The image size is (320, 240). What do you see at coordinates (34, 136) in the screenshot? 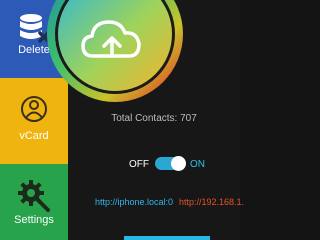
I see `vcard-label: vCard` at bounding box center [34, 136].